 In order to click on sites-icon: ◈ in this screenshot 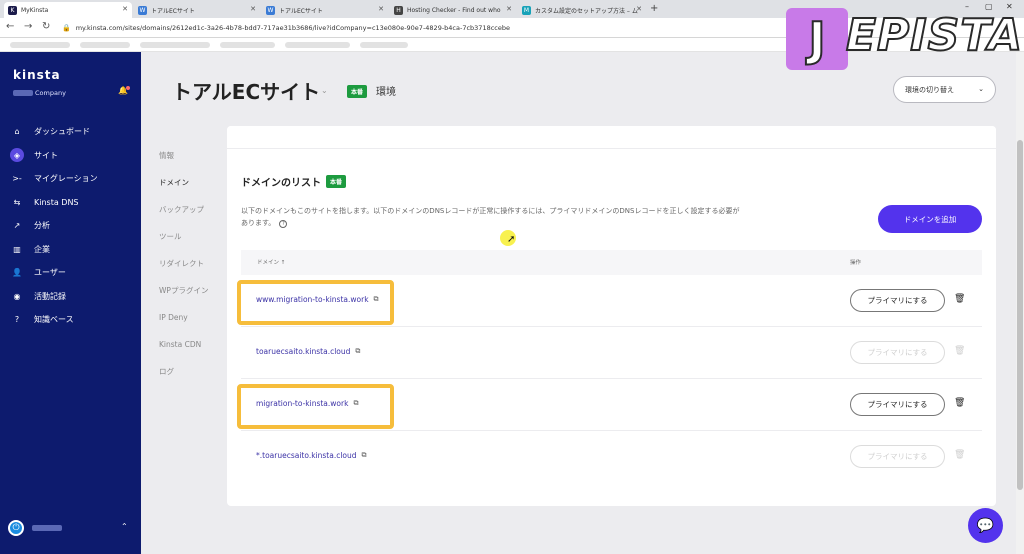, I will do `click(17, 155)`.